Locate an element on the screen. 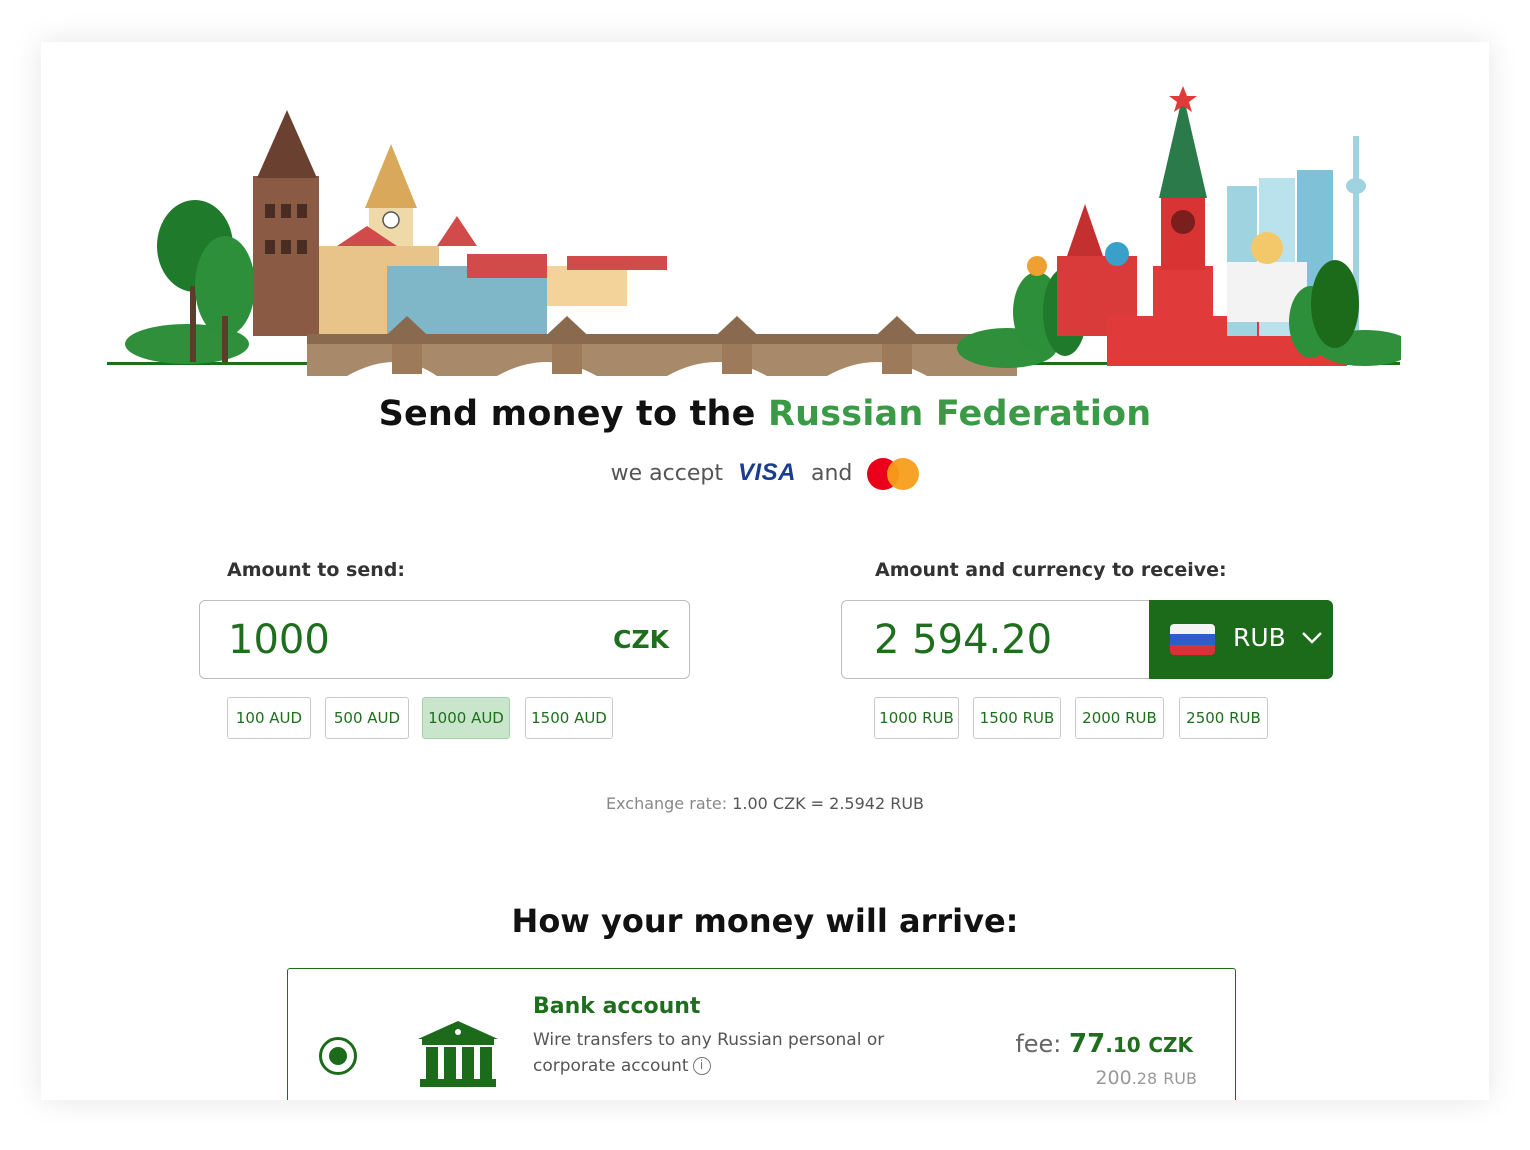  delivery-heading: How your money will arrive: is located at coordinates (765, 921).